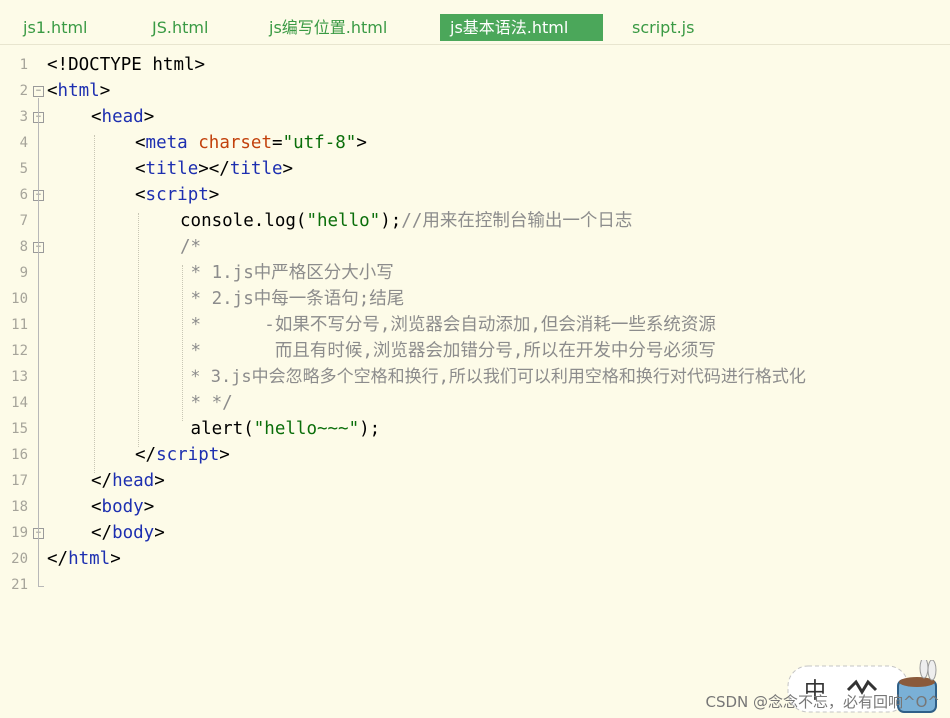 The width and height of the screenshot is (950, 718). Describe the element at coordinates (319, 143) in the screenshot. I see `attr-value: "utf-8"` at that location.